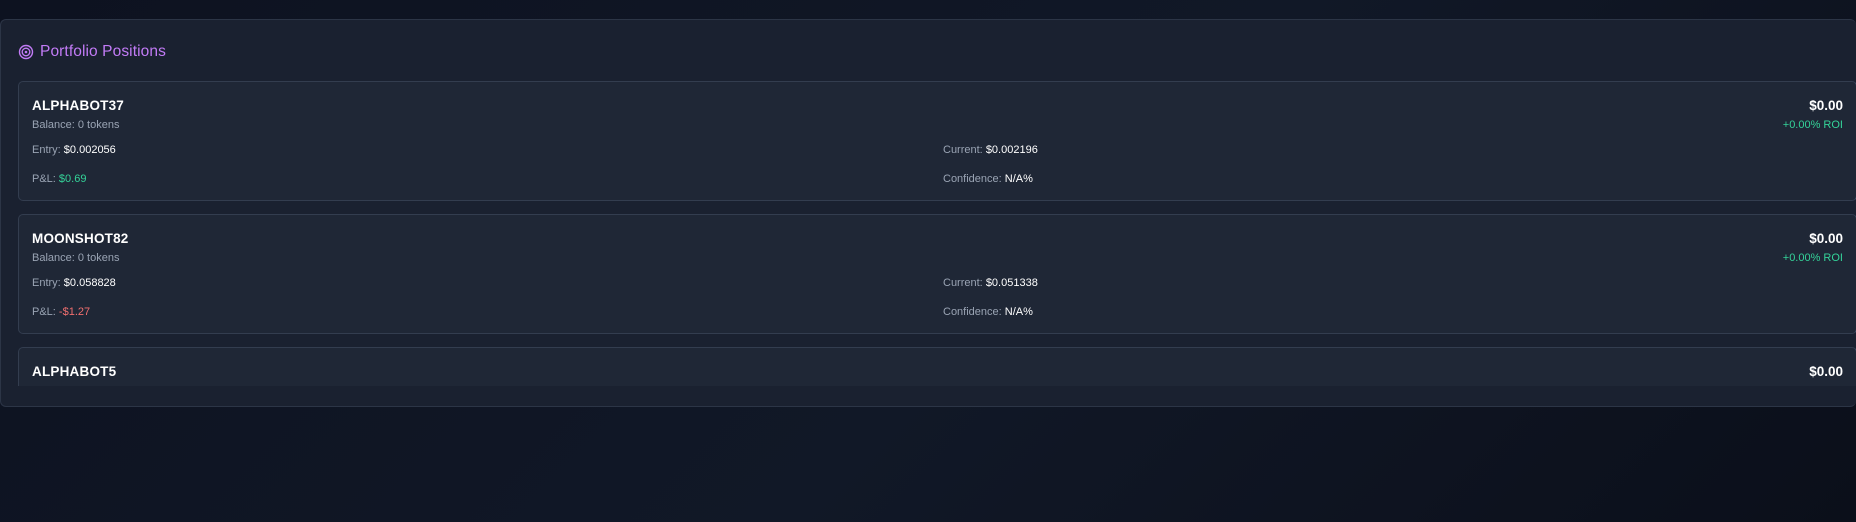  I want to click on target-icon, so click(26, 52).